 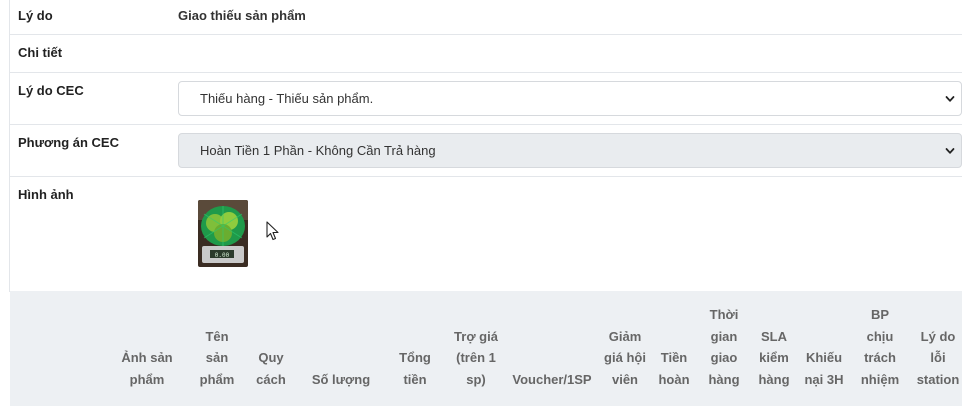 What do you see at coordinates (51, 90) in the screenshot?
I see `cec-reason-label: Lý do CEC` at bounding box center [51, 90].